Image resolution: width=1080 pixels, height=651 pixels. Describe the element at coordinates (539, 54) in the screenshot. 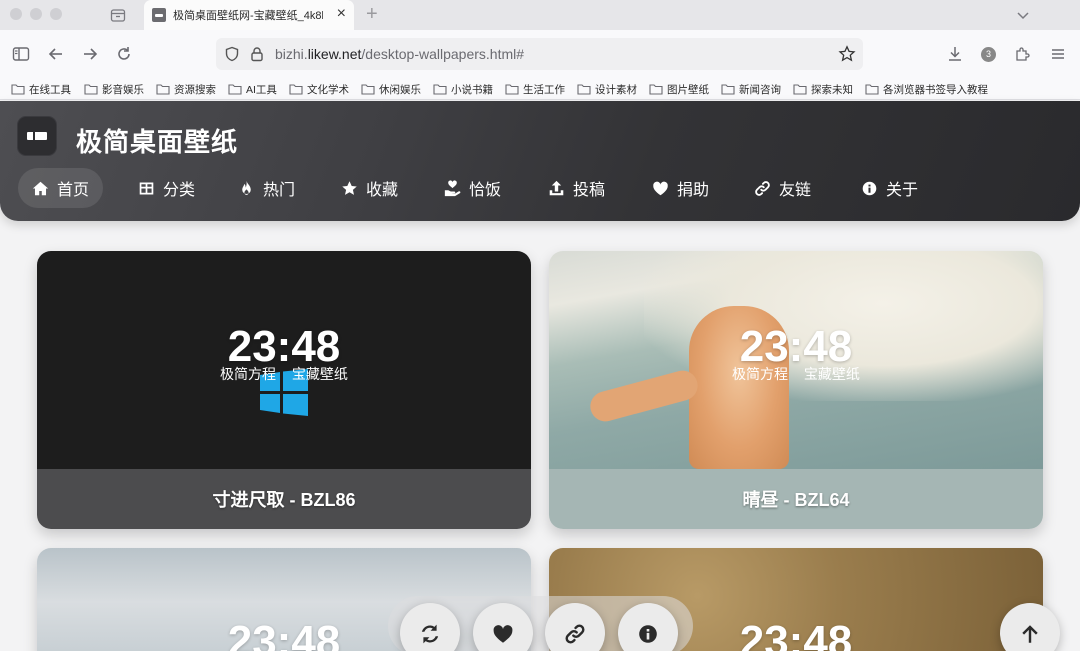

I see `address-bar: bizhi.likew.net/desktop-wallpapers.html#` at that location.